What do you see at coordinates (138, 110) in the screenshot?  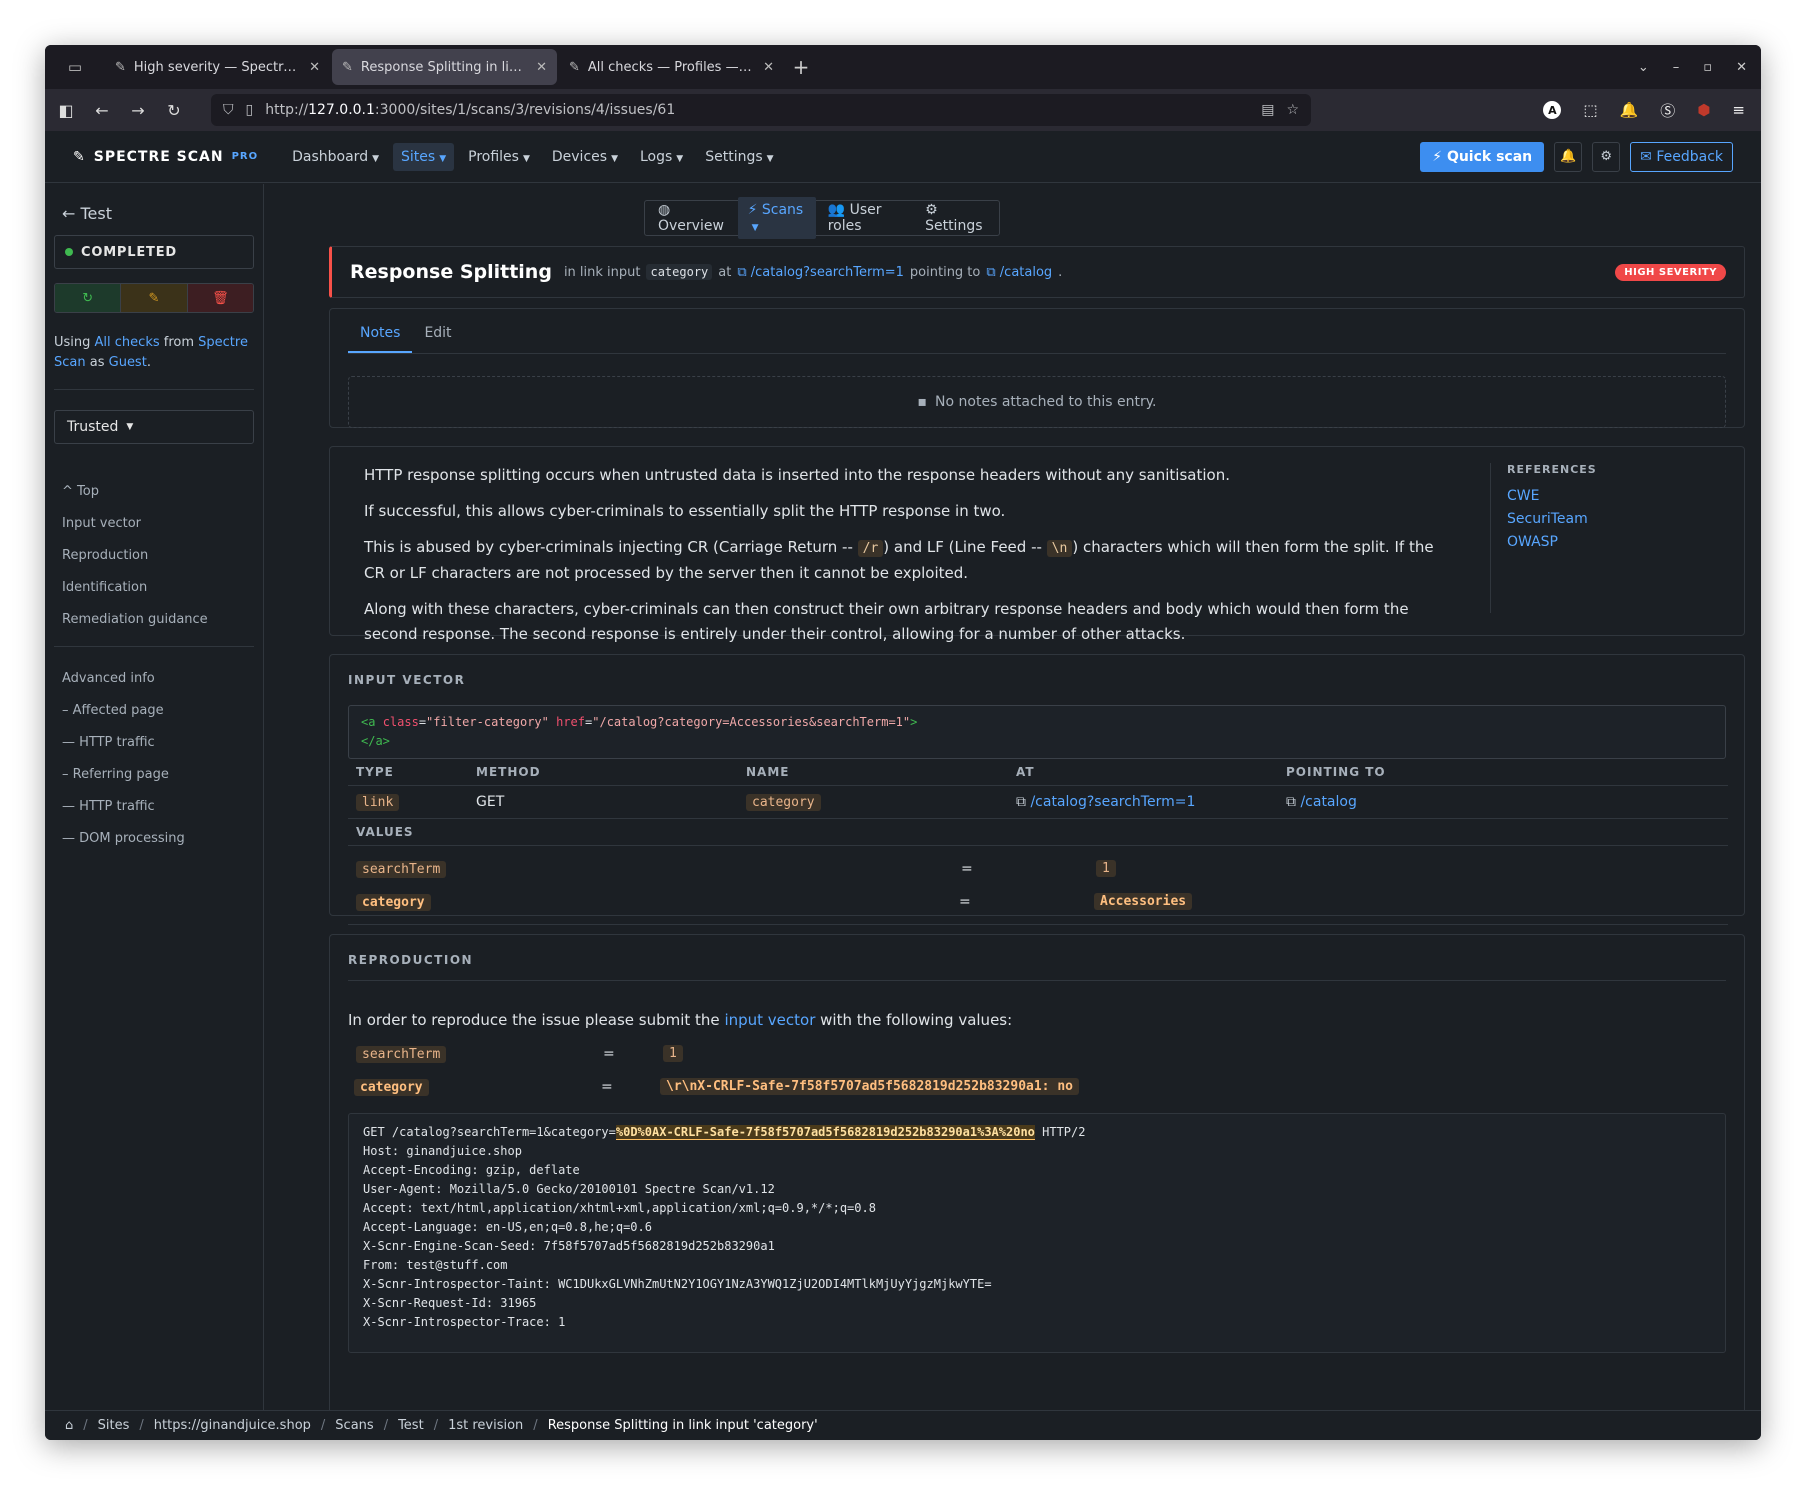 I see `forward-icon: →` at bounding box center [138, 110].